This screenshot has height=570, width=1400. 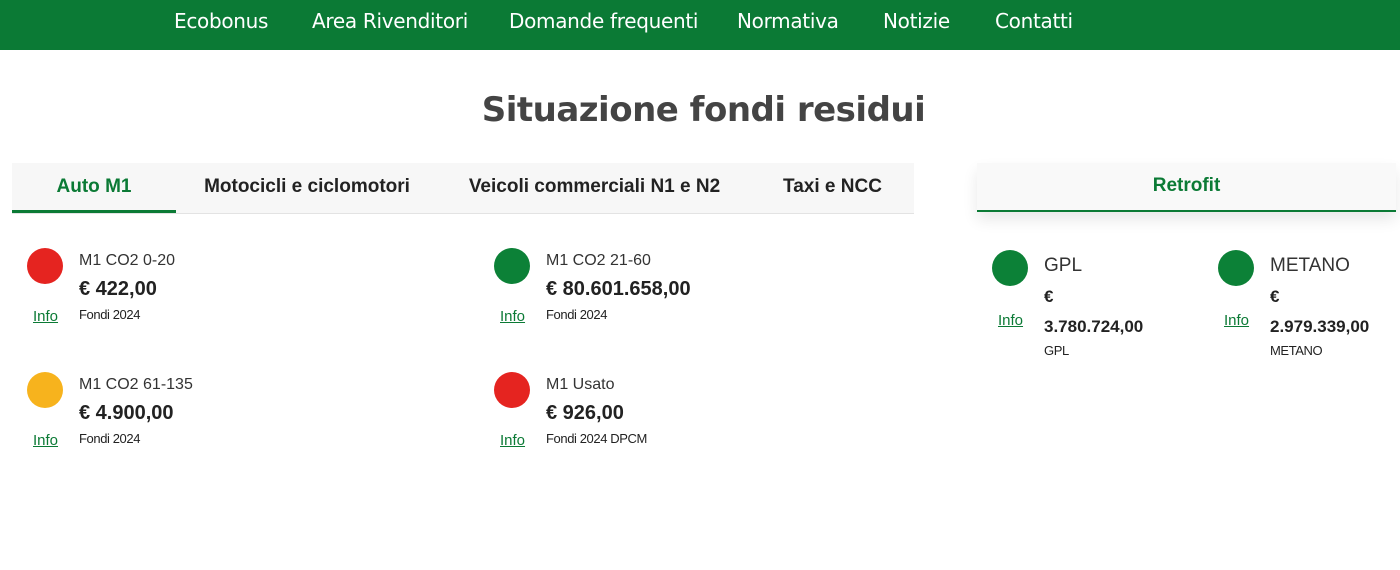 I want to click on fund-amount: € 422,00, so click(x=118, y=289).